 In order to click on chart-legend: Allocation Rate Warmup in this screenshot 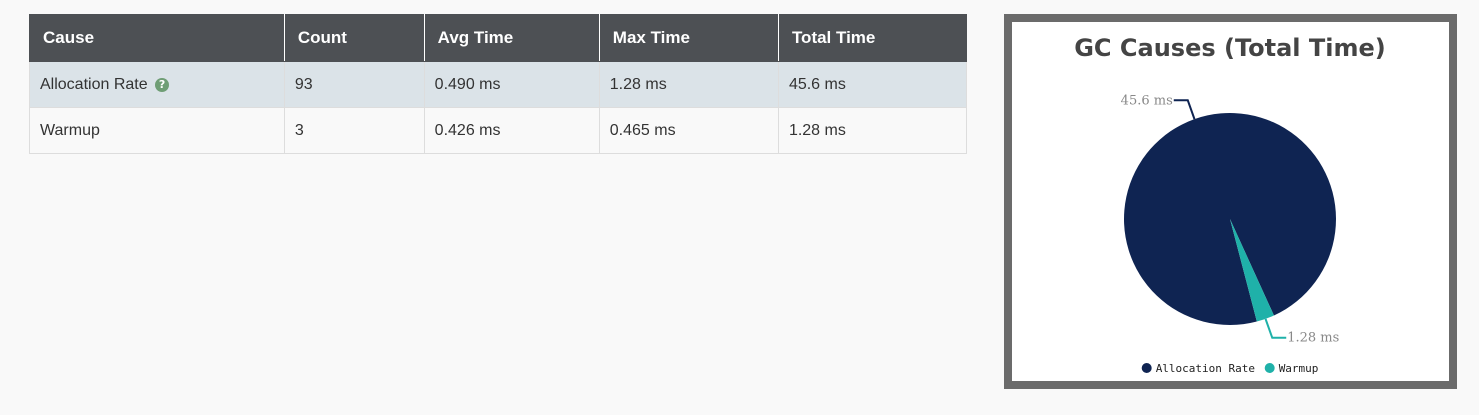, I will do `click(1230, 368)`.